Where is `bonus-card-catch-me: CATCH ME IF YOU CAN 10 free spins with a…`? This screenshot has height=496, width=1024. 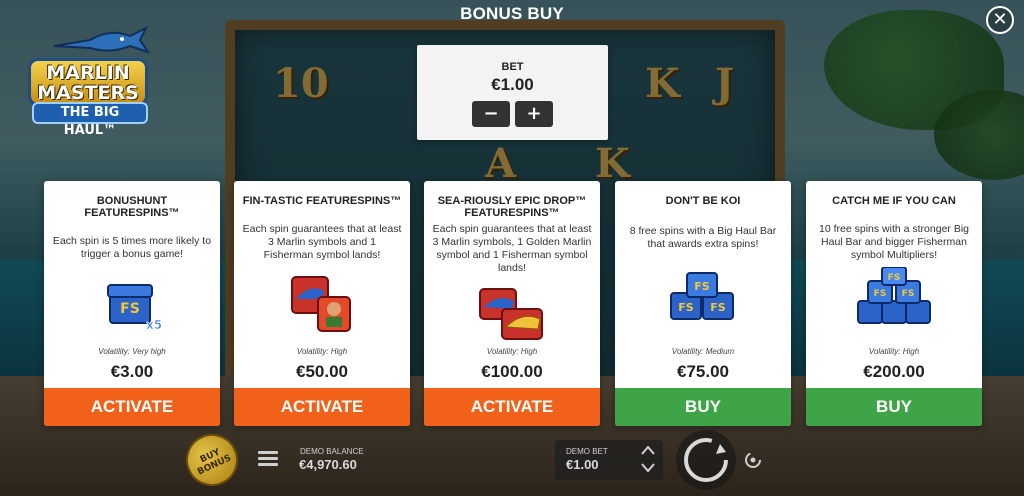 bonus-card-catch-me: CATCH ME IF YOU CAN 10 free spins with a… is located at coordinates (894, 303).